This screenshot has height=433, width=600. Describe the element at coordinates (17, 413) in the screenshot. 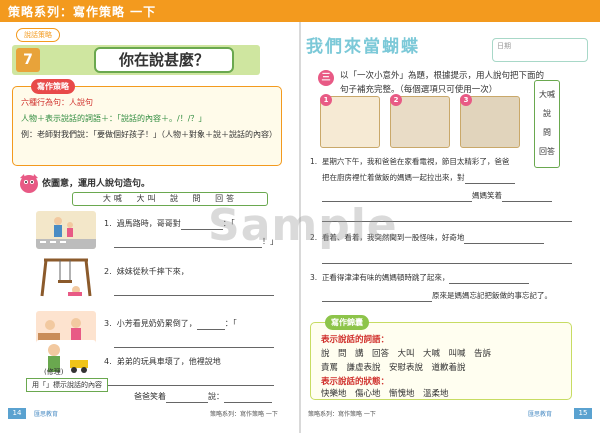

I see `page-number-left: 14` at that location.